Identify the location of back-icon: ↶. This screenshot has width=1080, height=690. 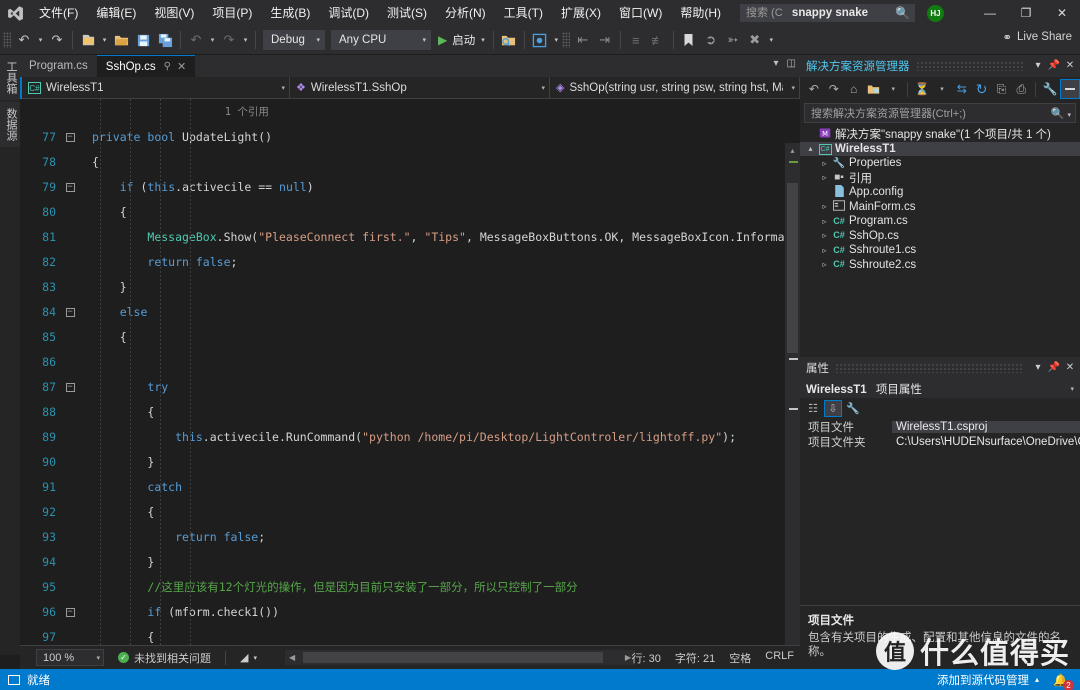
(814, 89).